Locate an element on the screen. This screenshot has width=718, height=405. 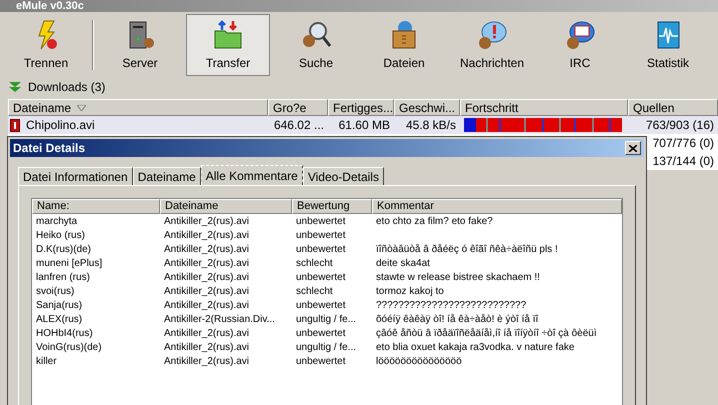
table-cell: eto blia oxuet kakaja ra3vodka. v nature fake is located at coordinates (475, 347).